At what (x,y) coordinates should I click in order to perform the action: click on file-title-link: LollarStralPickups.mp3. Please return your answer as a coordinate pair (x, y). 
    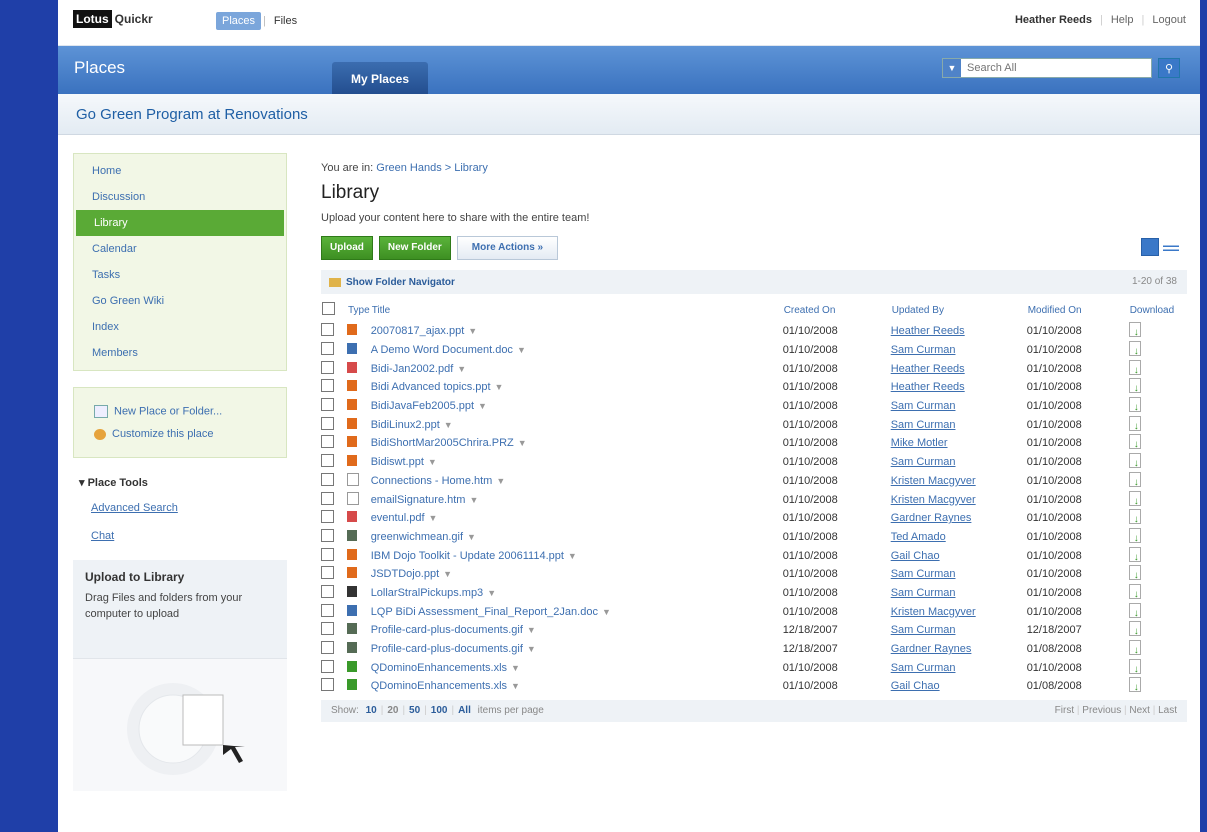
    Looking at the image, I should click on (427, 593).